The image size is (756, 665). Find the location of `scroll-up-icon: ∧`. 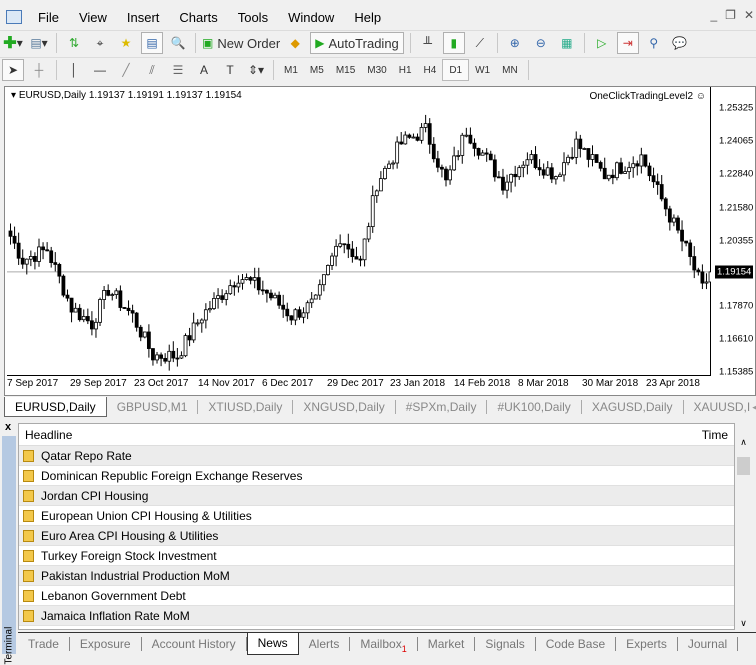

scroll-up-icon: ∧ is located at coordinates (743, 442).